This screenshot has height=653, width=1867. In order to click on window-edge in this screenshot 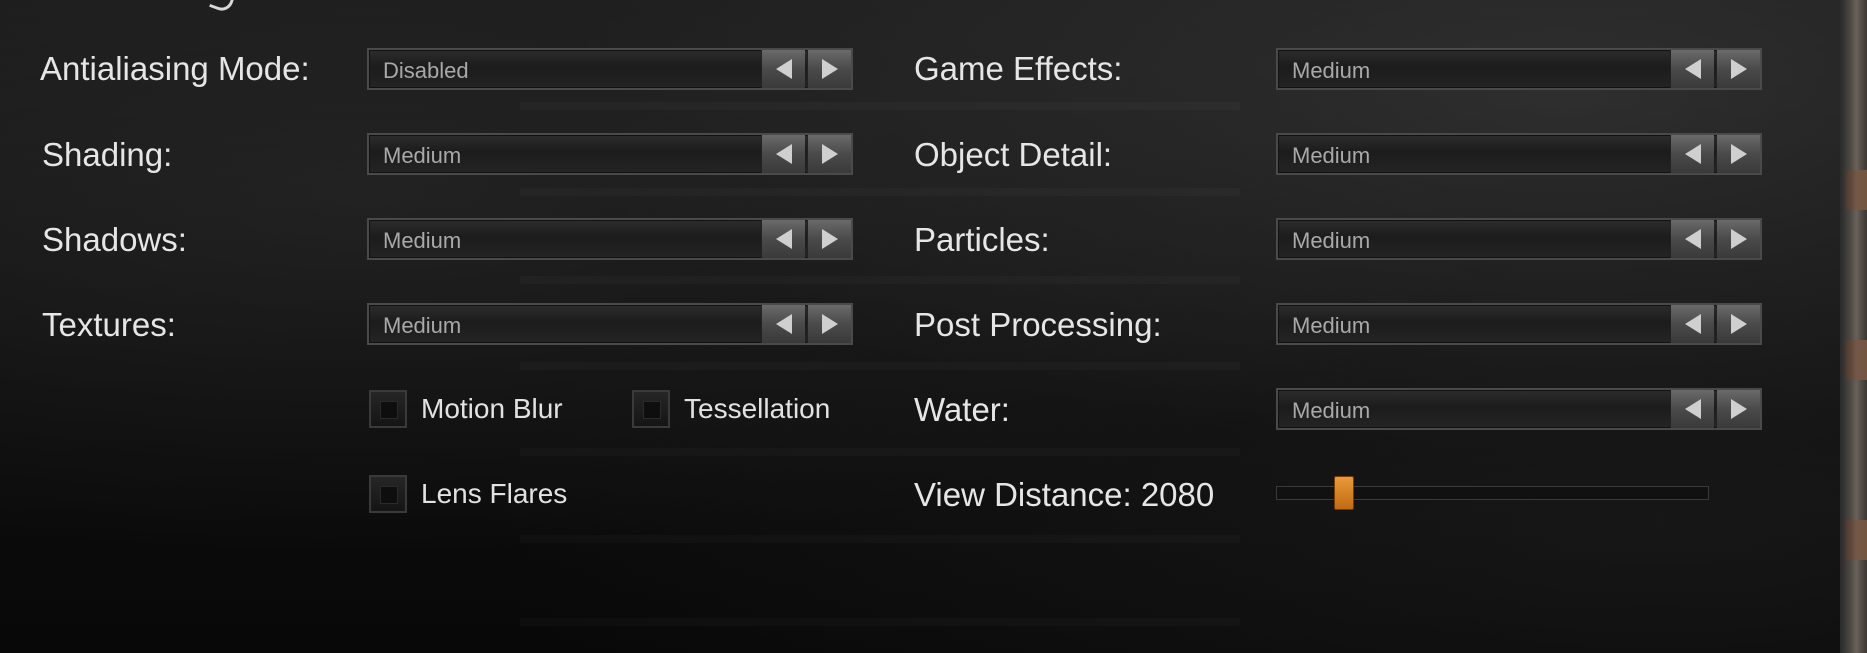, I will do `click(1853, 326)`.